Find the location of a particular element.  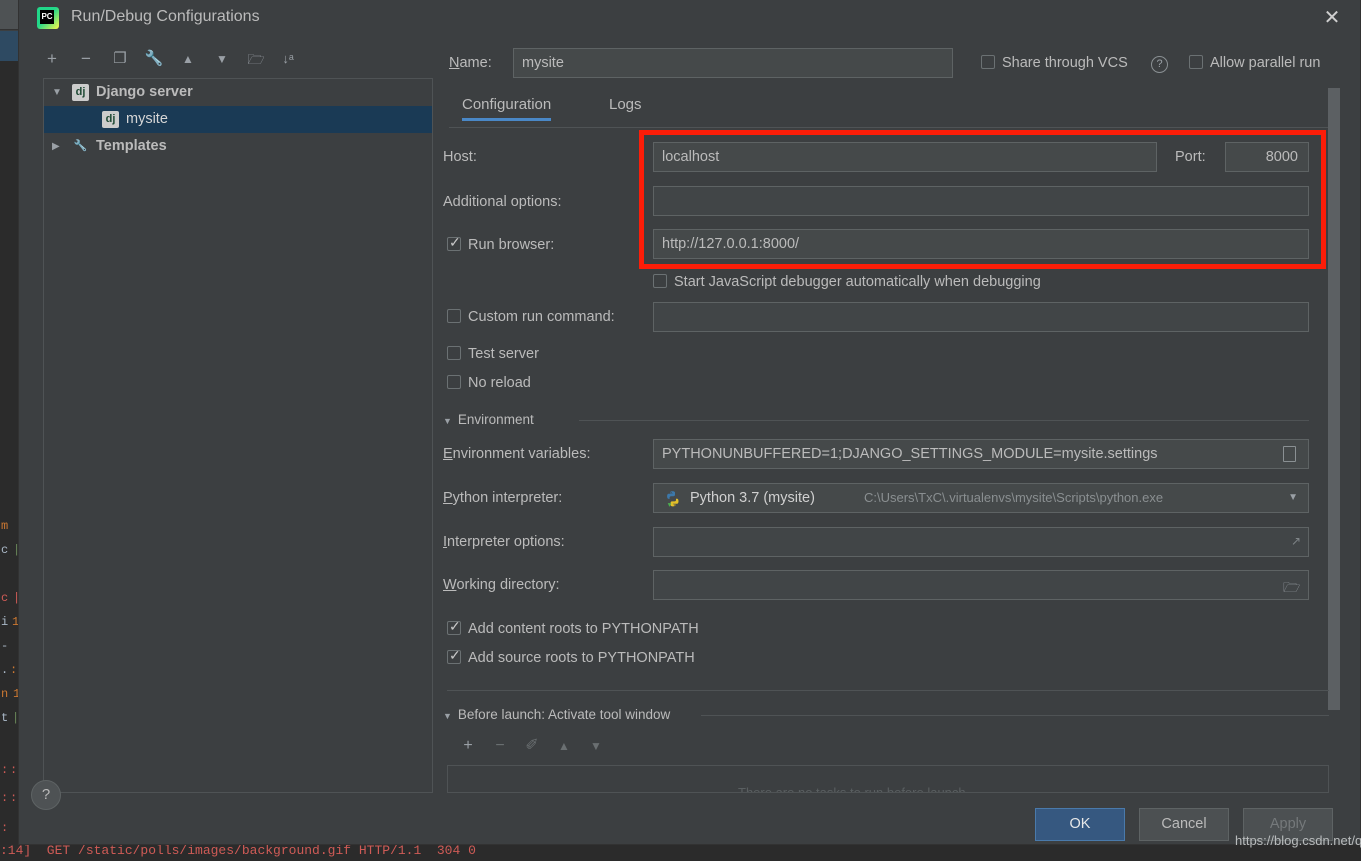

edit-defaults-button: 🔧 is located at coordinates (154, 59).